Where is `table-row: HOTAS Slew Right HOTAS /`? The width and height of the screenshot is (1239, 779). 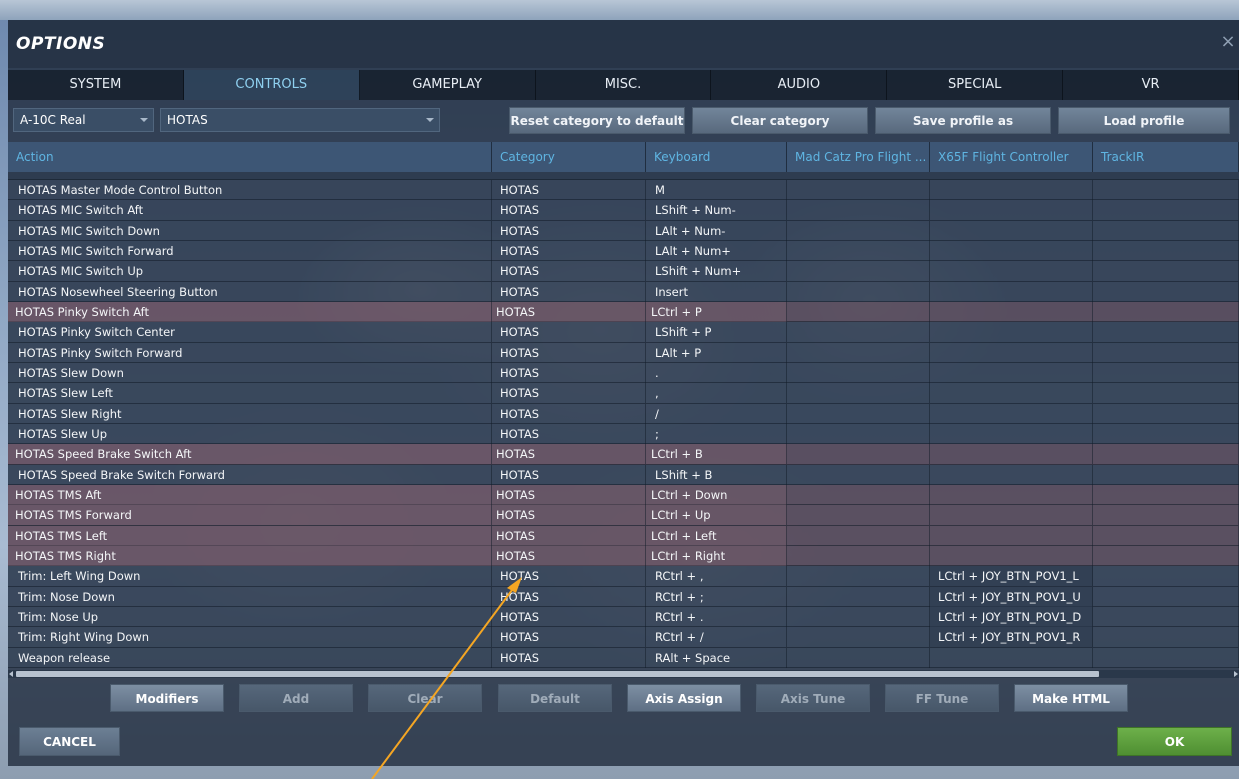
table-row: HOTAS Slew Right HOTAS / is located at coordinates (623, 413).